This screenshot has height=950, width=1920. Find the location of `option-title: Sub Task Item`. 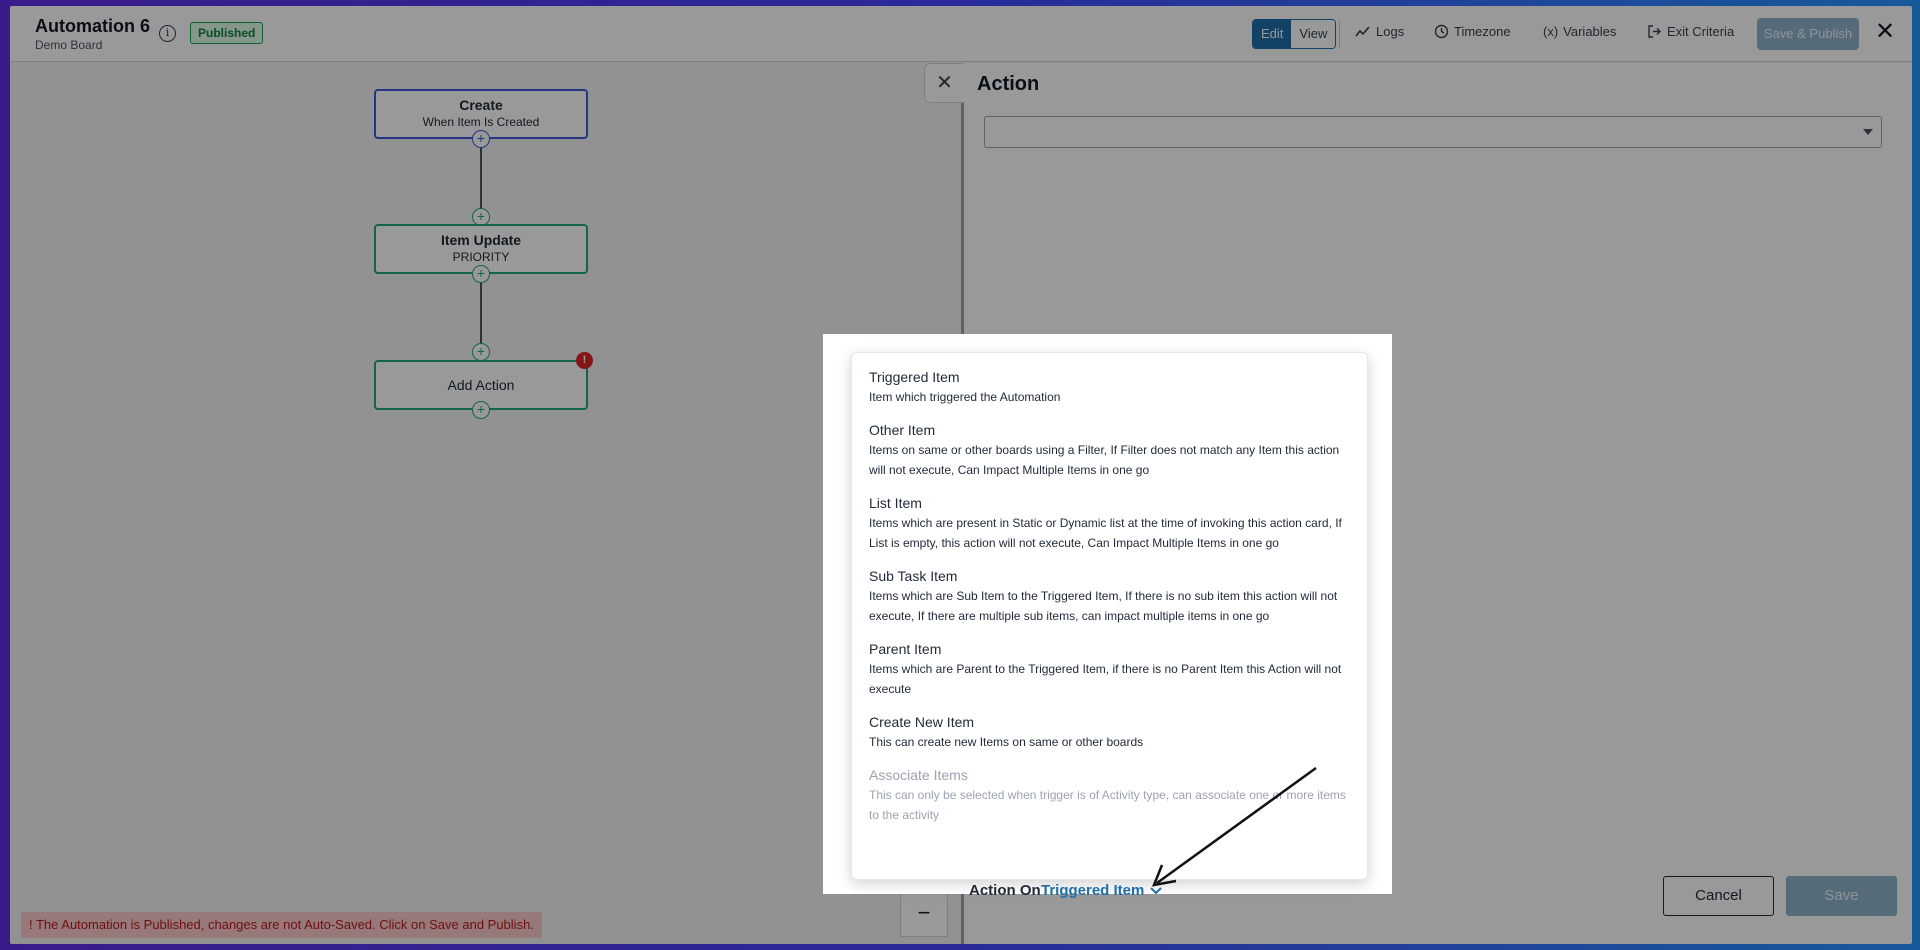

option-title: Sub Task Item is located at coordinates (913, 576).